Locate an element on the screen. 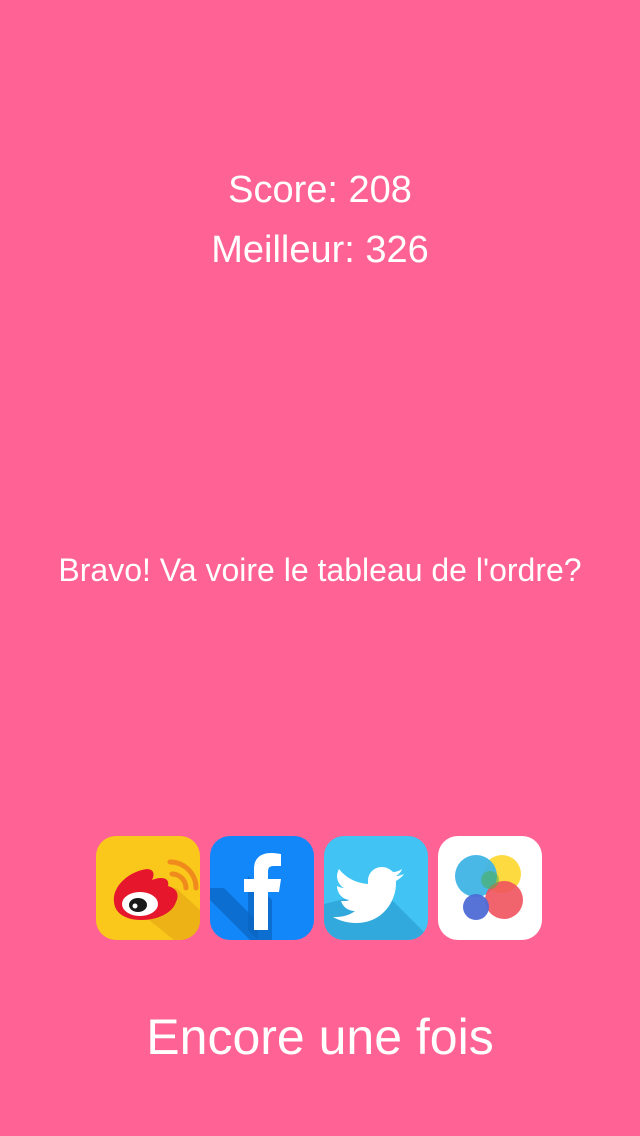 The width and height of the screenshot is (640, 1136). best-score-label: Meilleur: 326 is located at coordinates (320, 250).